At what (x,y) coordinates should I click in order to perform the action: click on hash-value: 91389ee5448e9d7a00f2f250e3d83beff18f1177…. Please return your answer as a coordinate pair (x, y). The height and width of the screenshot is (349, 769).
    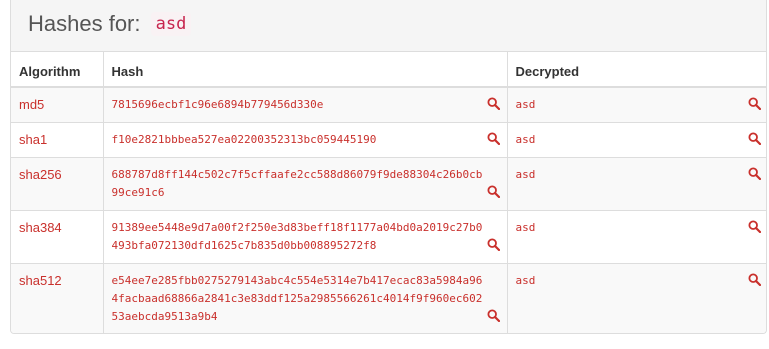
    Looking at the image, I should click on (297, 236).